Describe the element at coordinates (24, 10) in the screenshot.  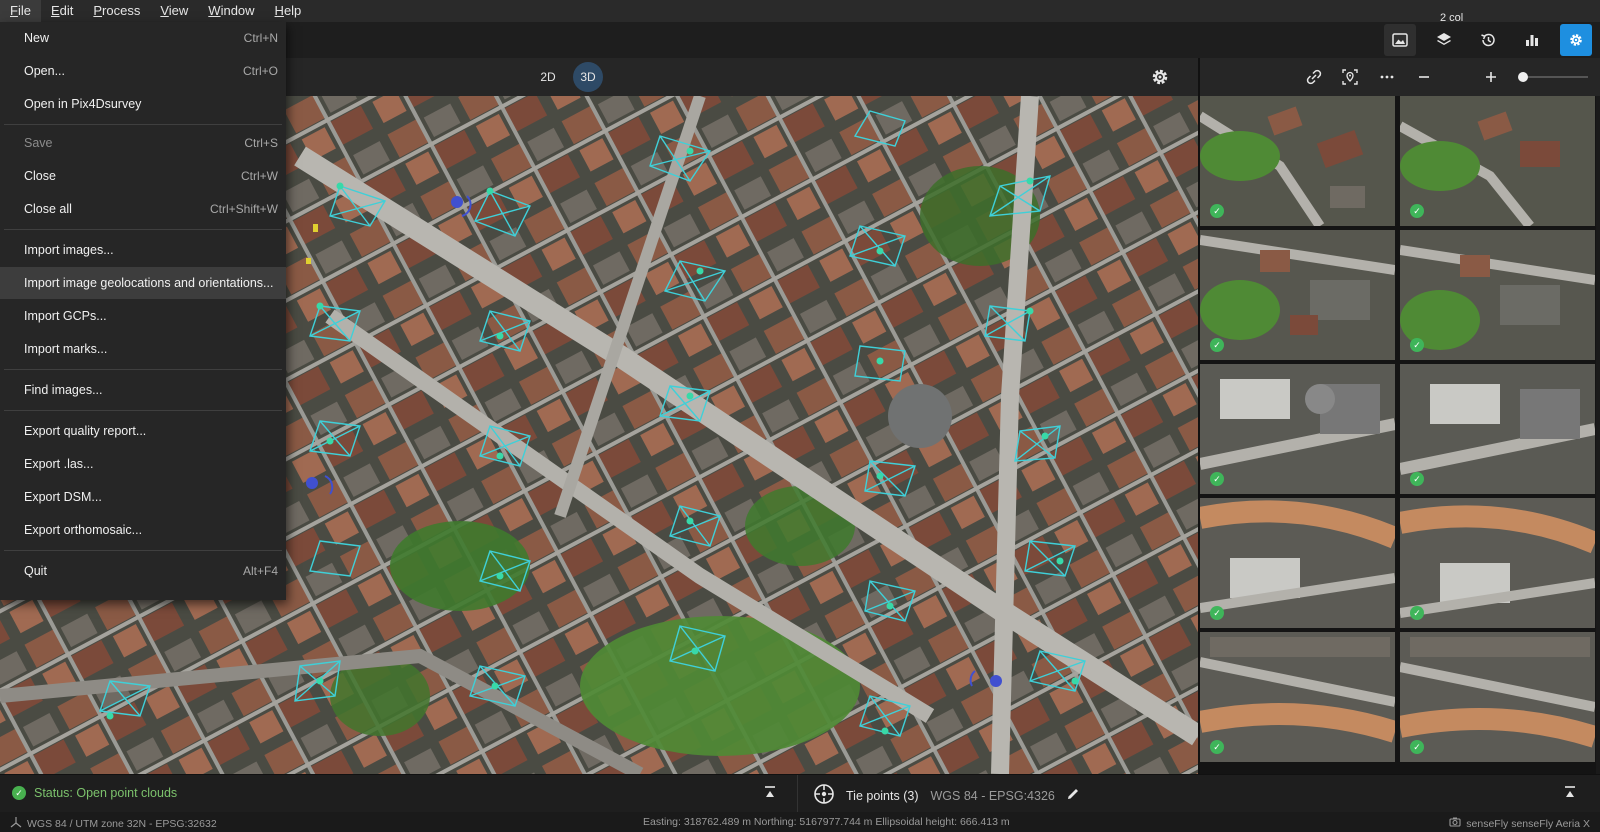
I see `menu-file-label: ile` at that location.